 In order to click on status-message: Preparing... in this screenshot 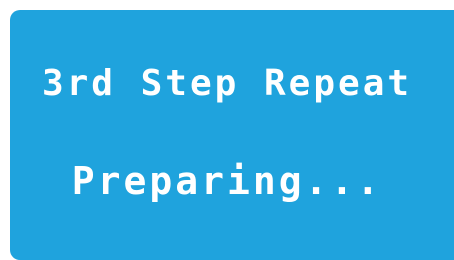, I will do `click(227, 181)`.